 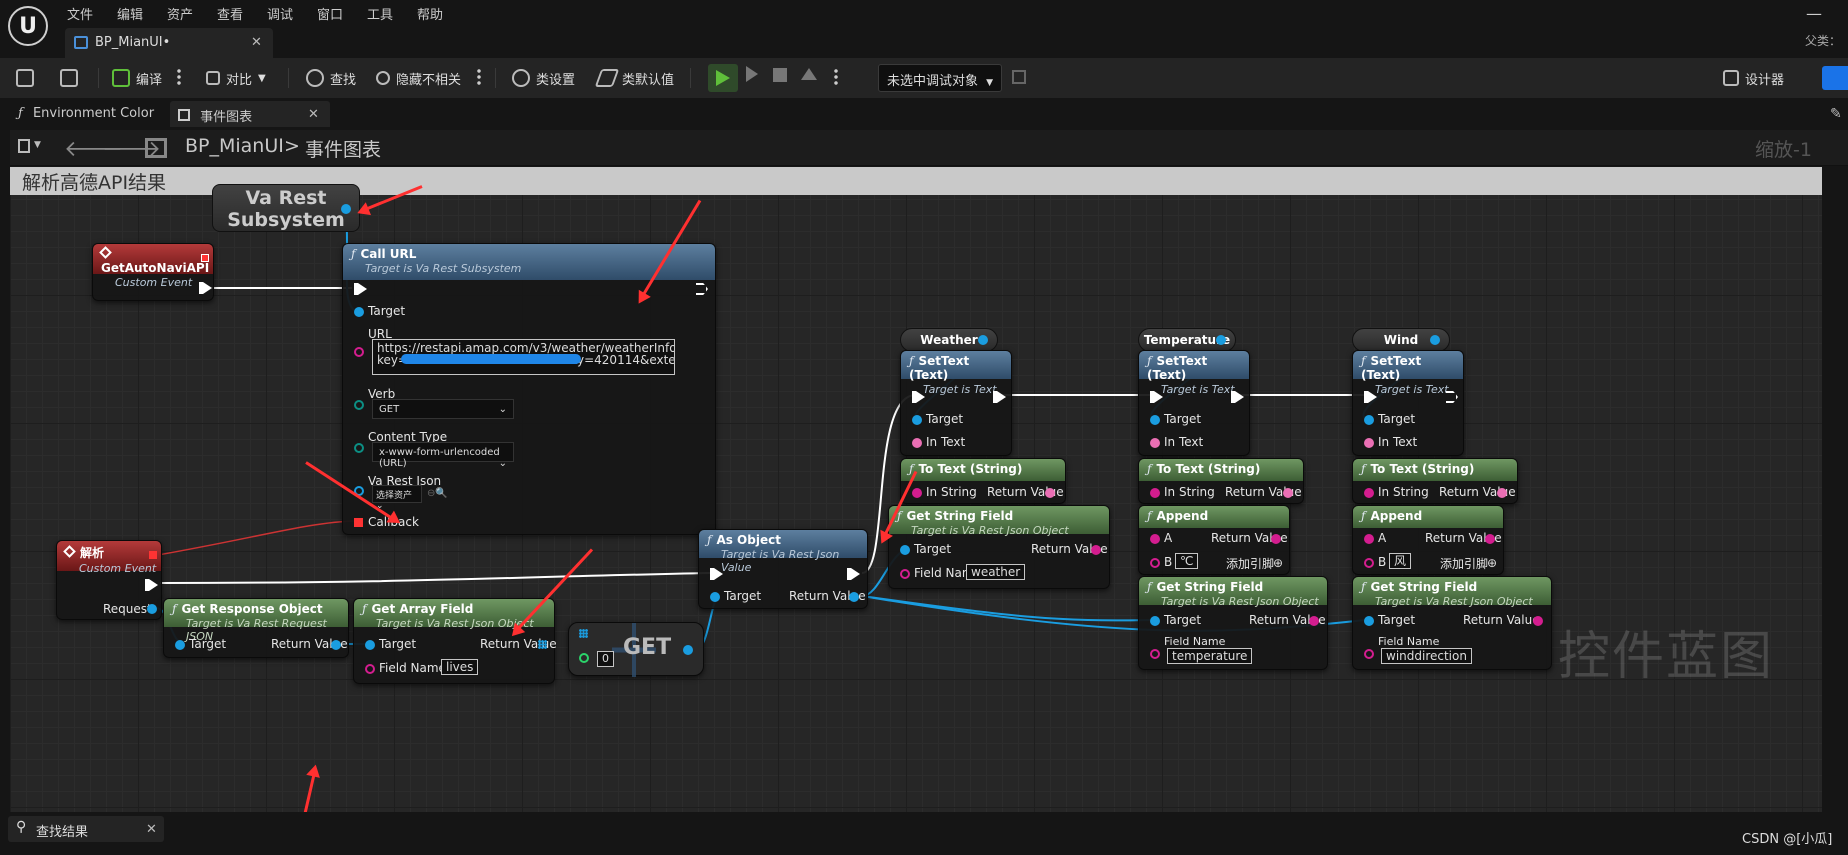 What do you see at coordinates (605, 659) in the screenshot?
I see `index-input: 0` at bounding box center [605, 659].